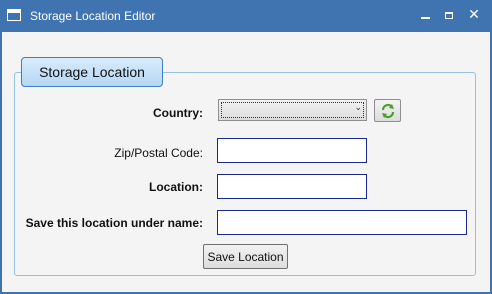 Image resolution: width=492 pixels, height=294 pixels. I want to click on title-bar: Storage Location Editor ✕, so click(246, 16).